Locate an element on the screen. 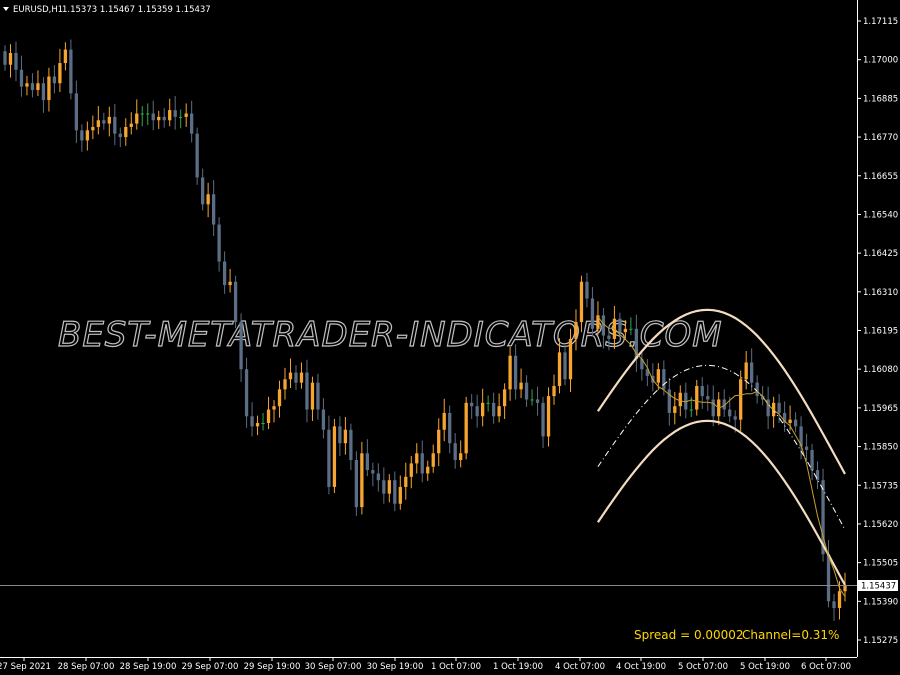  time-tick-label: 5 Oct 07:00 is located at coordinates (703, 667).